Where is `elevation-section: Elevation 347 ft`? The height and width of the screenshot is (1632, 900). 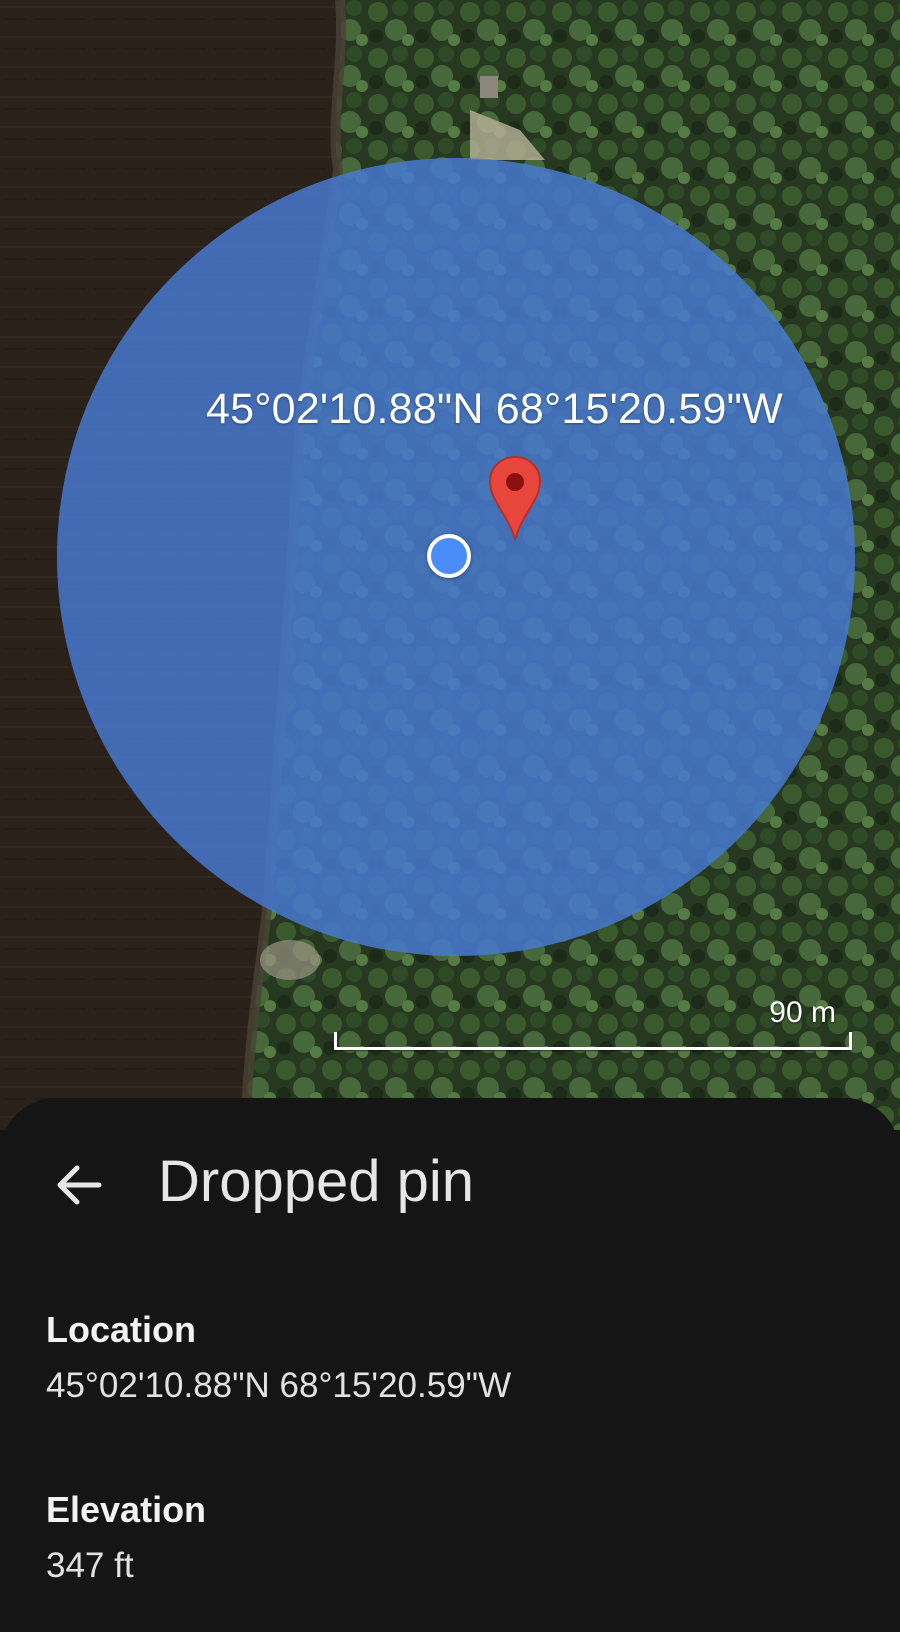
elevation-section: Elevation 347 ft is located at coordinates (126, 1538).